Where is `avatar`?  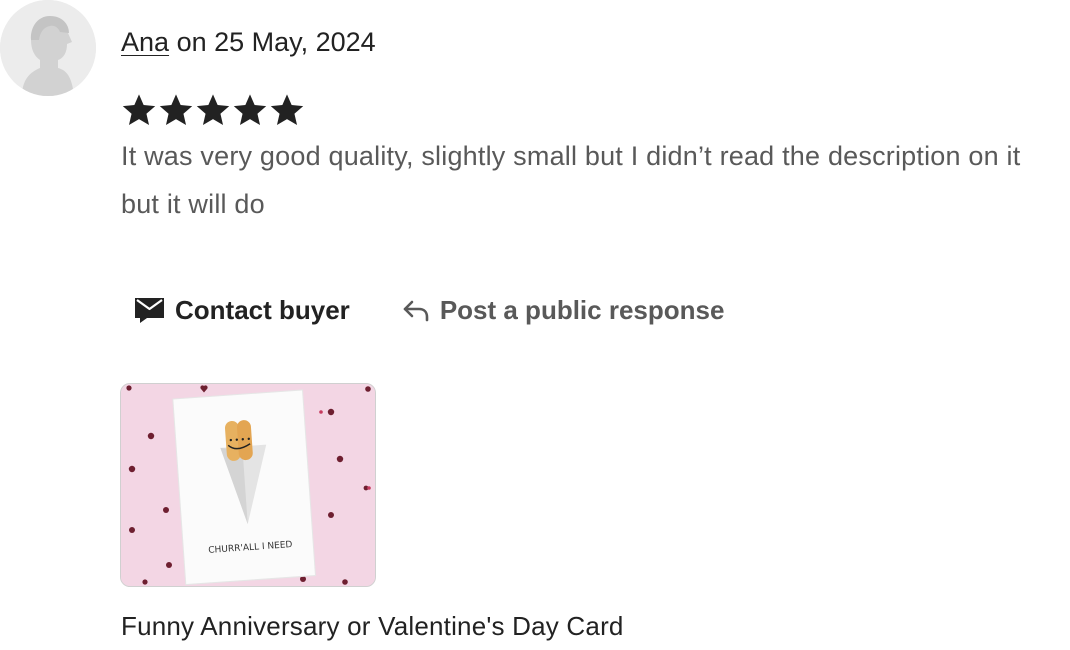 avatar is located at coordinates (48, 48).